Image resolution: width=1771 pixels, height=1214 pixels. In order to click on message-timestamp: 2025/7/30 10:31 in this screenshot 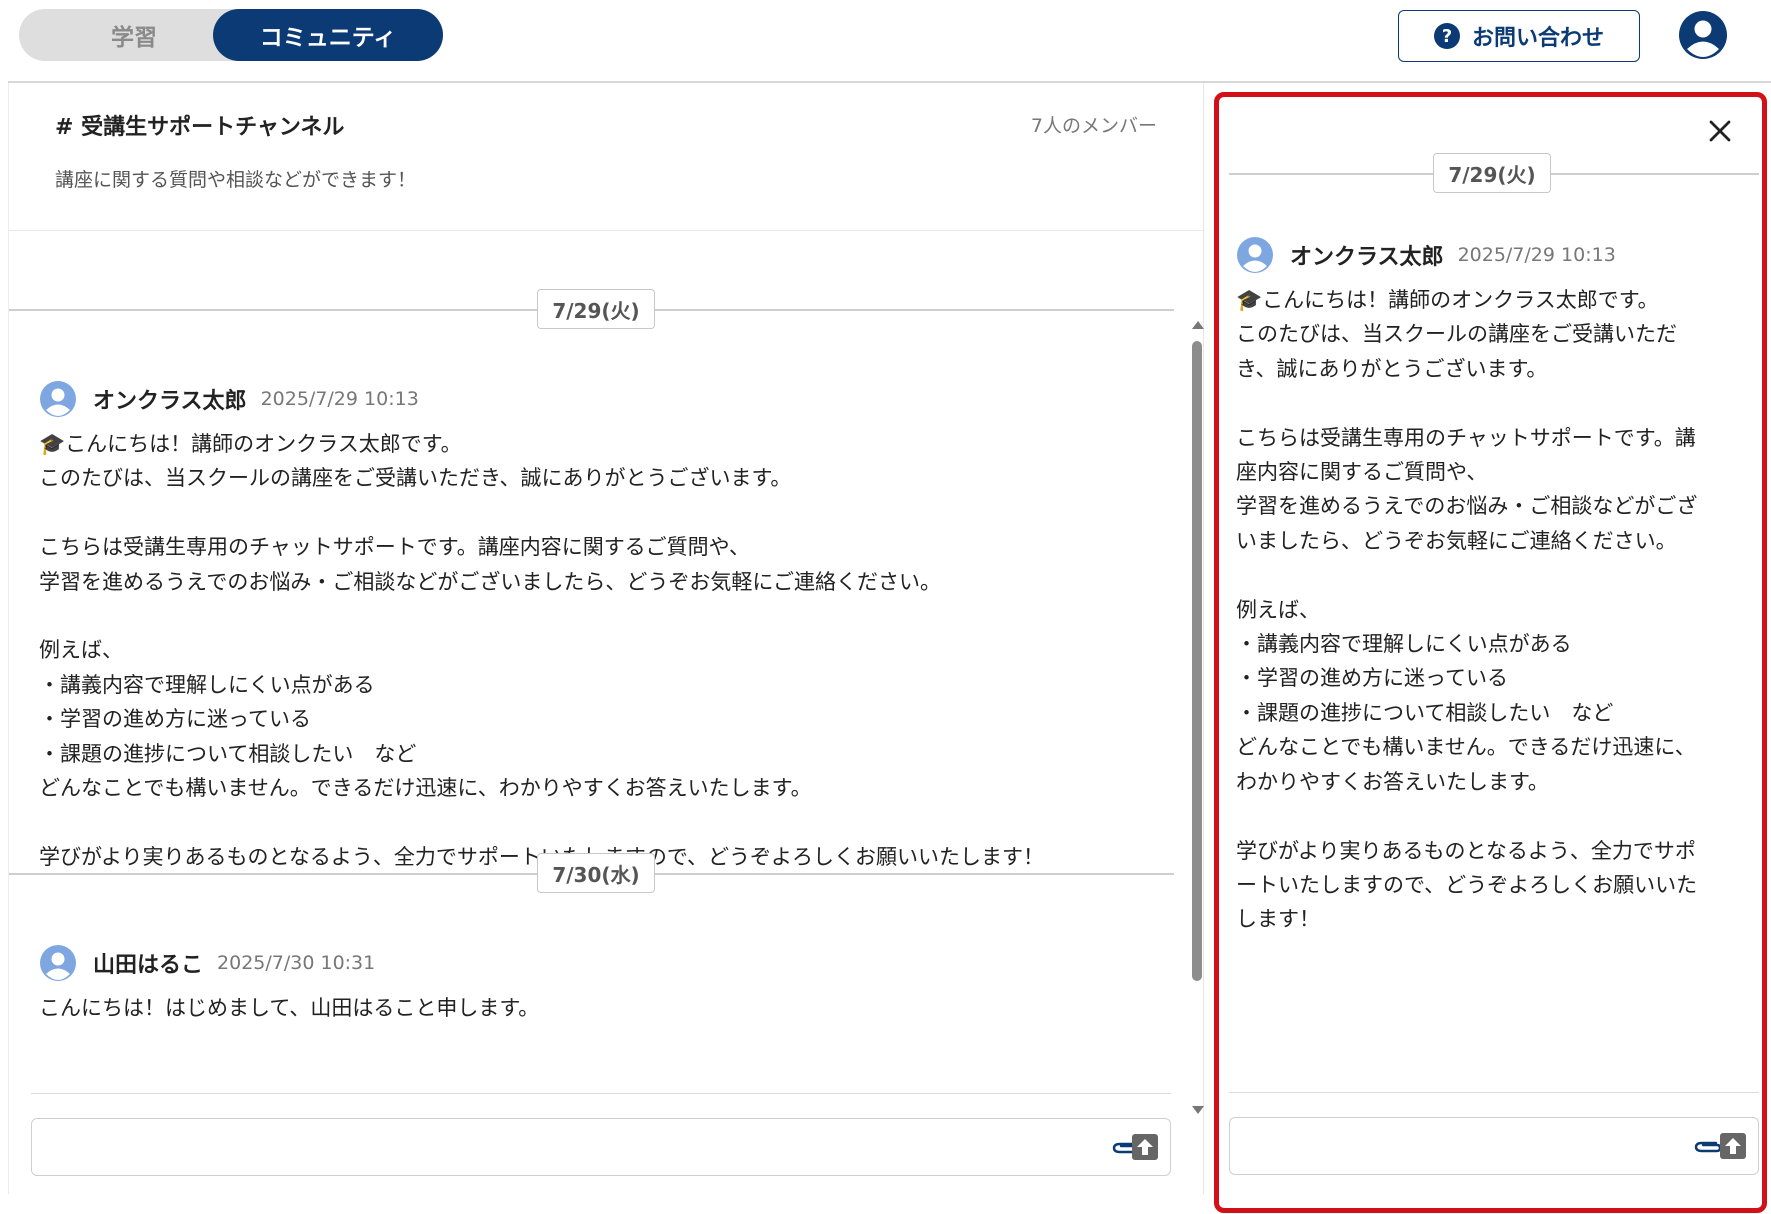, I will do `click(296, 963)`.